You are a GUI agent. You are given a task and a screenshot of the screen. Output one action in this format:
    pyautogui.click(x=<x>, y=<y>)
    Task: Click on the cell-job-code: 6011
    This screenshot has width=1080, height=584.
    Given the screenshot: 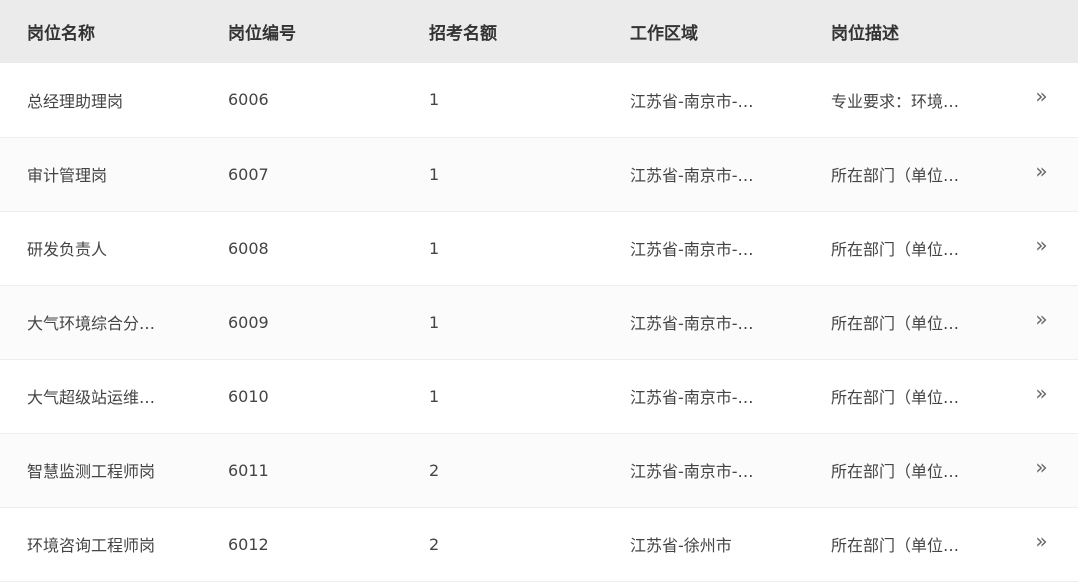 What is the action you would take?
    pyautogui.click(x=248, y=470)
    